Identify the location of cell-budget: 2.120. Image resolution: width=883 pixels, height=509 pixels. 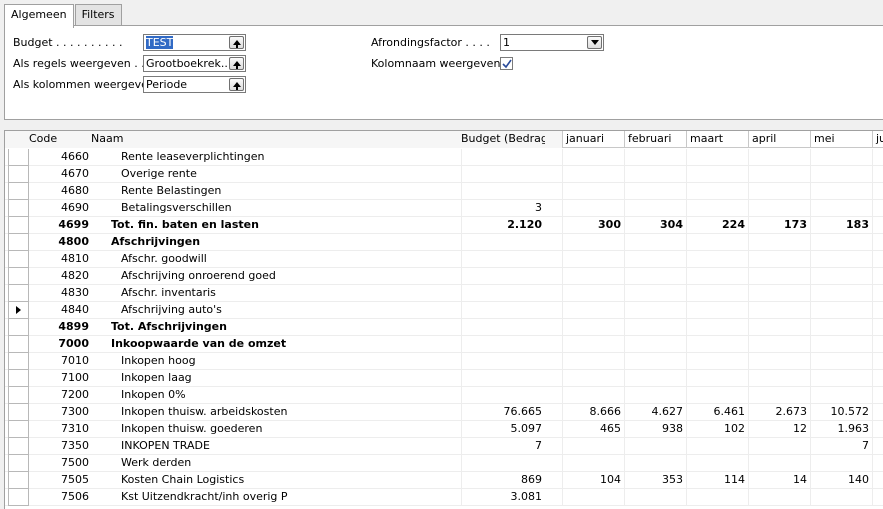
(503, 225).